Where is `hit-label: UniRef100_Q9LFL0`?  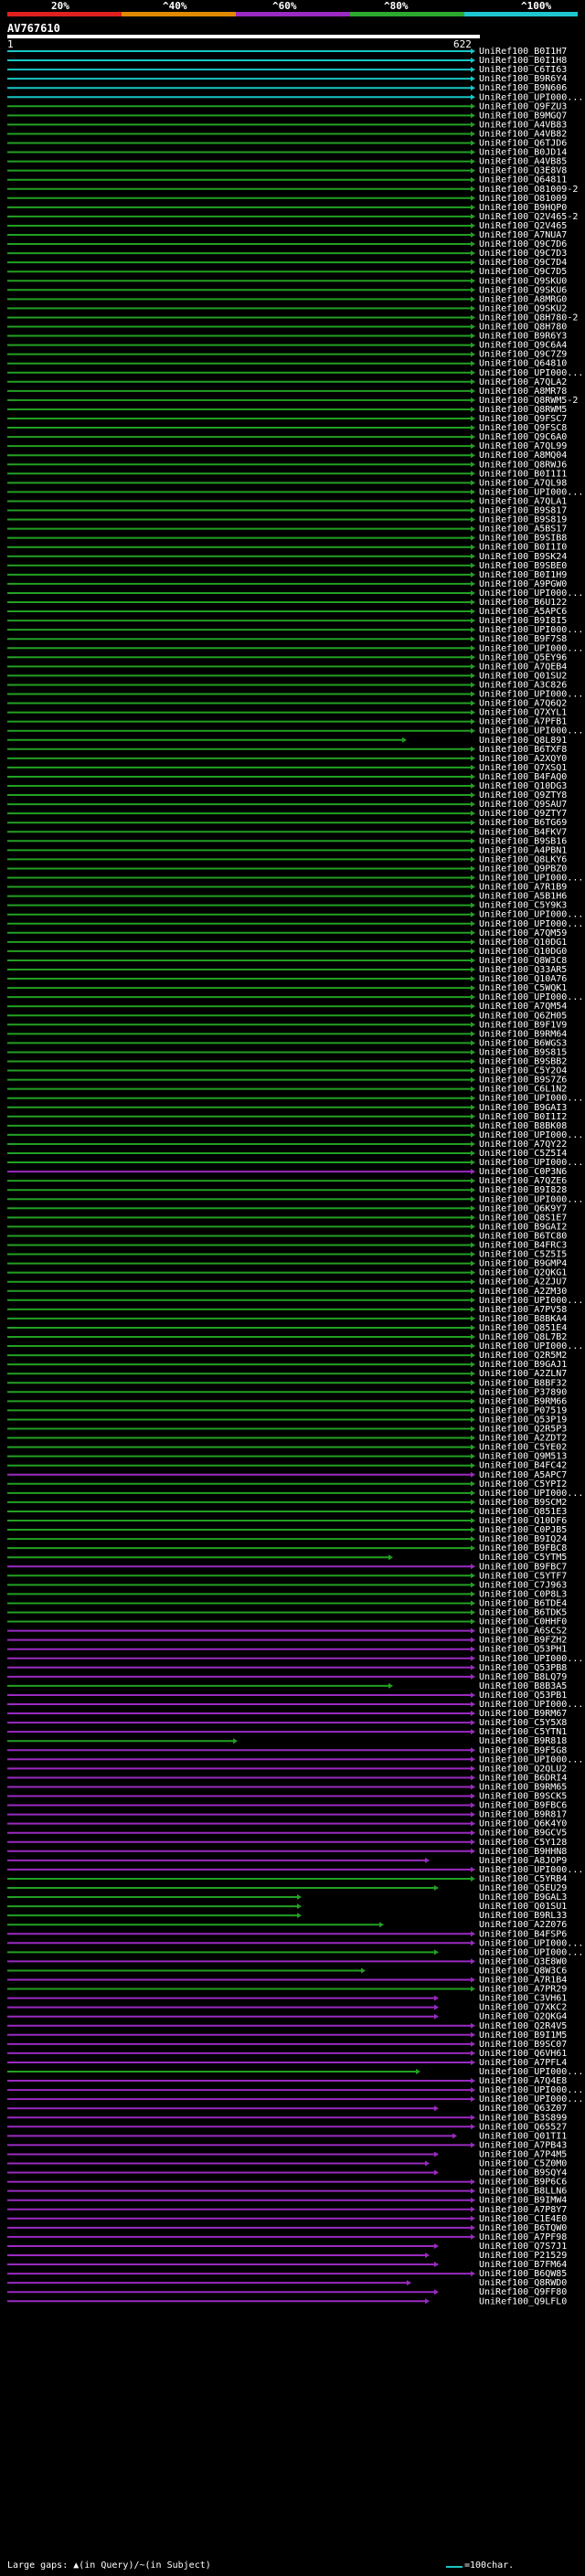
hit-label: UniRef100_Q9LFL0 is located at coordinates (523, 2301).